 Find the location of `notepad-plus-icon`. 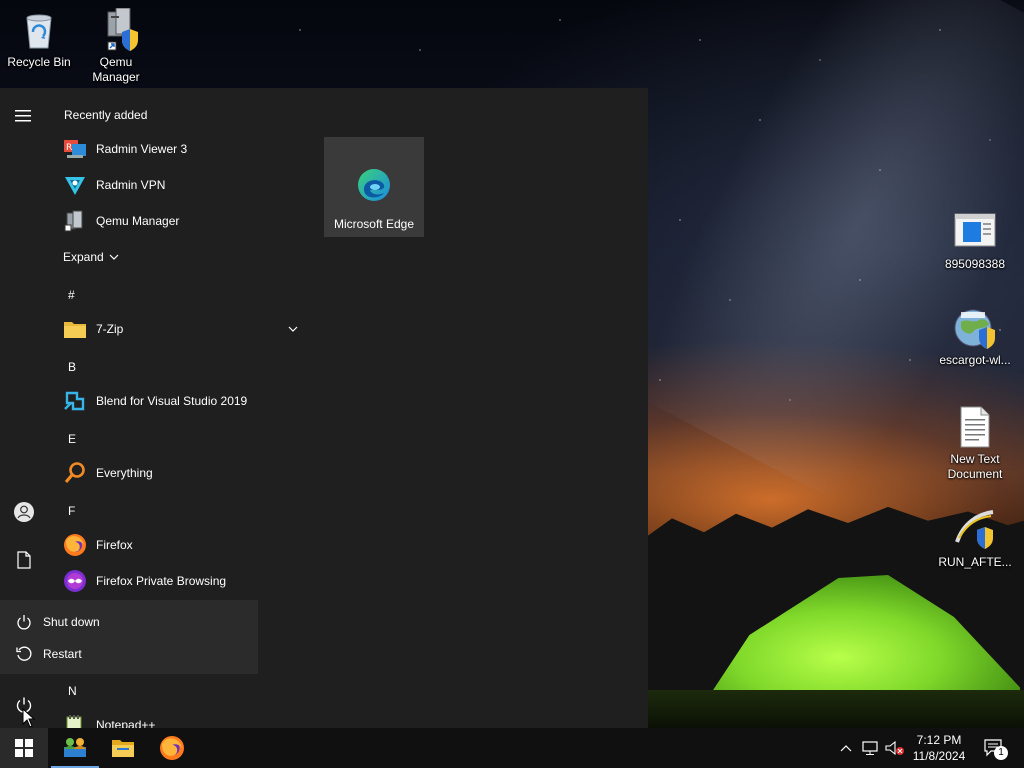

notepad-plus-icon is located at coordinates (75, 720).